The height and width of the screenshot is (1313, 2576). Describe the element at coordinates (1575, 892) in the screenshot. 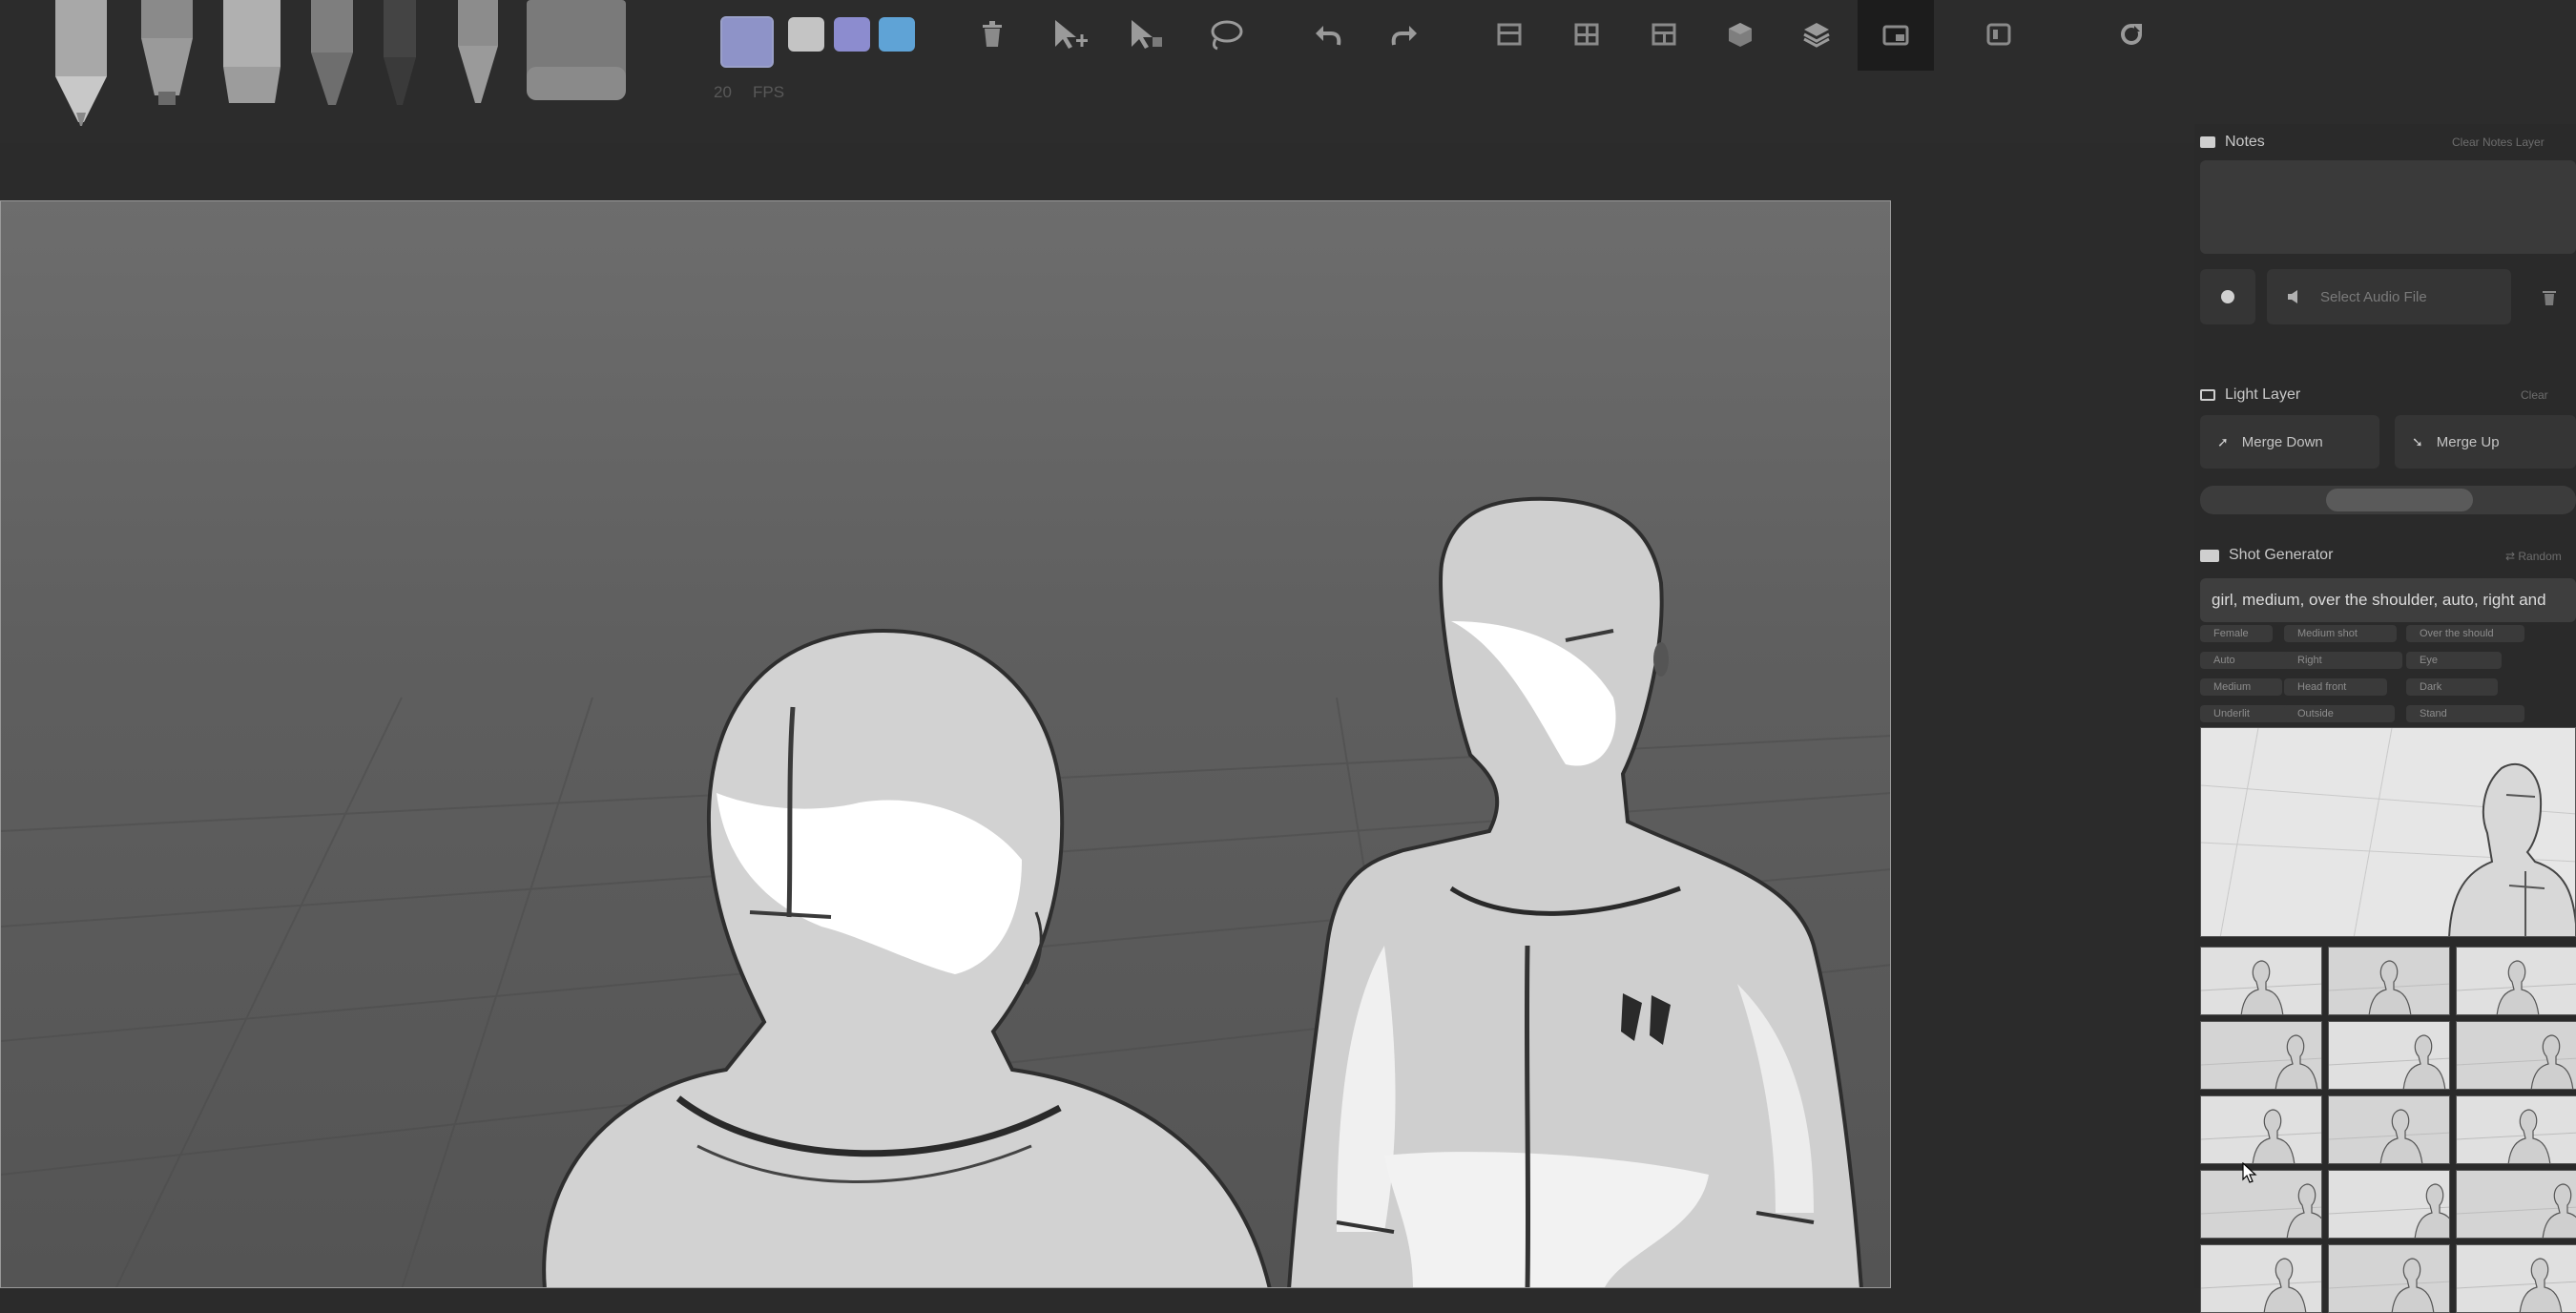

I see `background-figure` at that location.